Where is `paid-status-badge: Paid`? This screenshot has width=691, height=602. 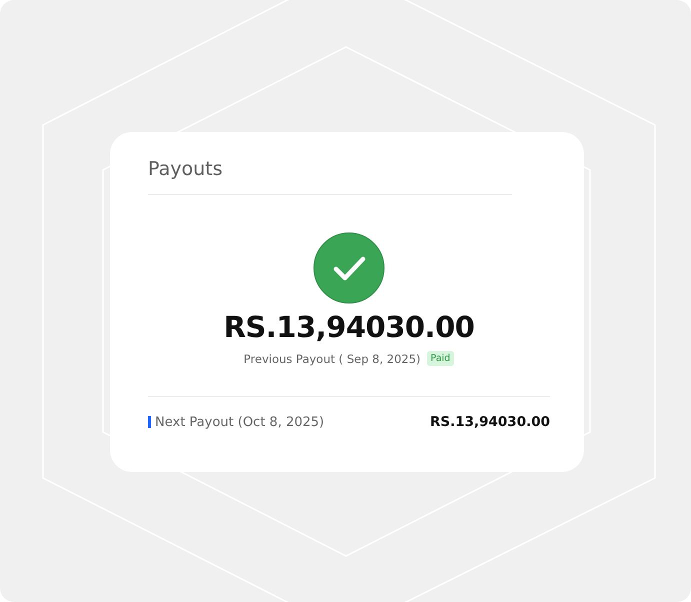 paid-status-badge: Paid is located at coordinates (440, 358).